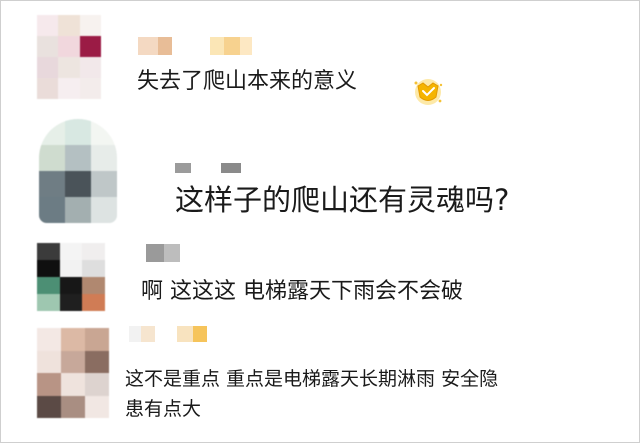 This screenshot has height=443, width=640. I want to click on comment-text-line-2: 患有点大, so click(163, 409).